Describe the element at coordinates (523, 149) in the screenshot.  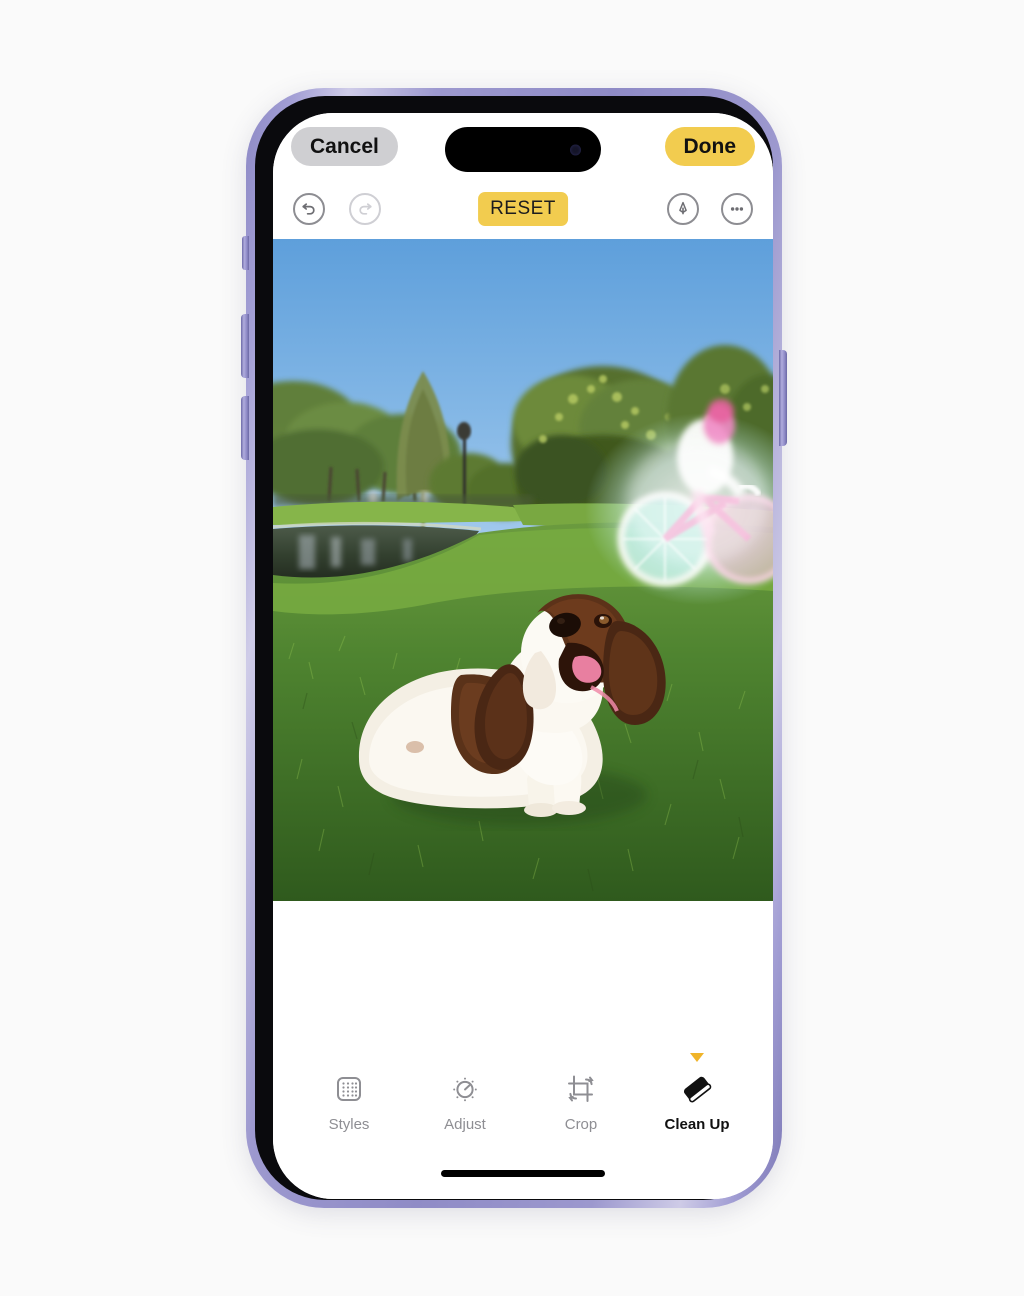
I see `dynamic-island` at that location.